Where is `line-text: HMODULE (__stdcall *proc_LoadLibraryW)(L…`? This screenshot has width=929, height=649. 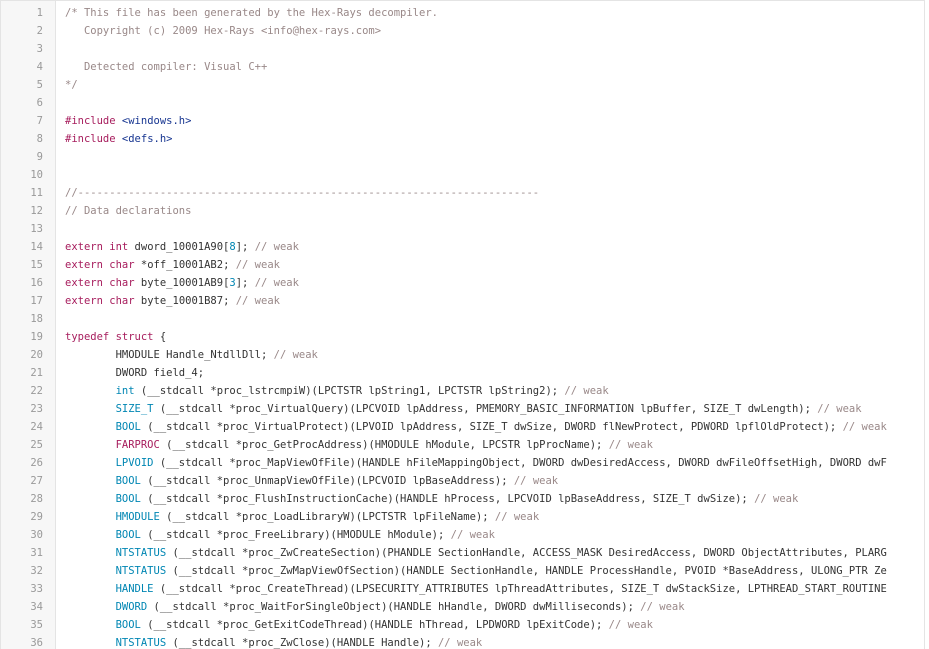 line-text: HMODULE (__stdcall *proc_LoadLibraryW)(L… is located at coordinates (302, 517).